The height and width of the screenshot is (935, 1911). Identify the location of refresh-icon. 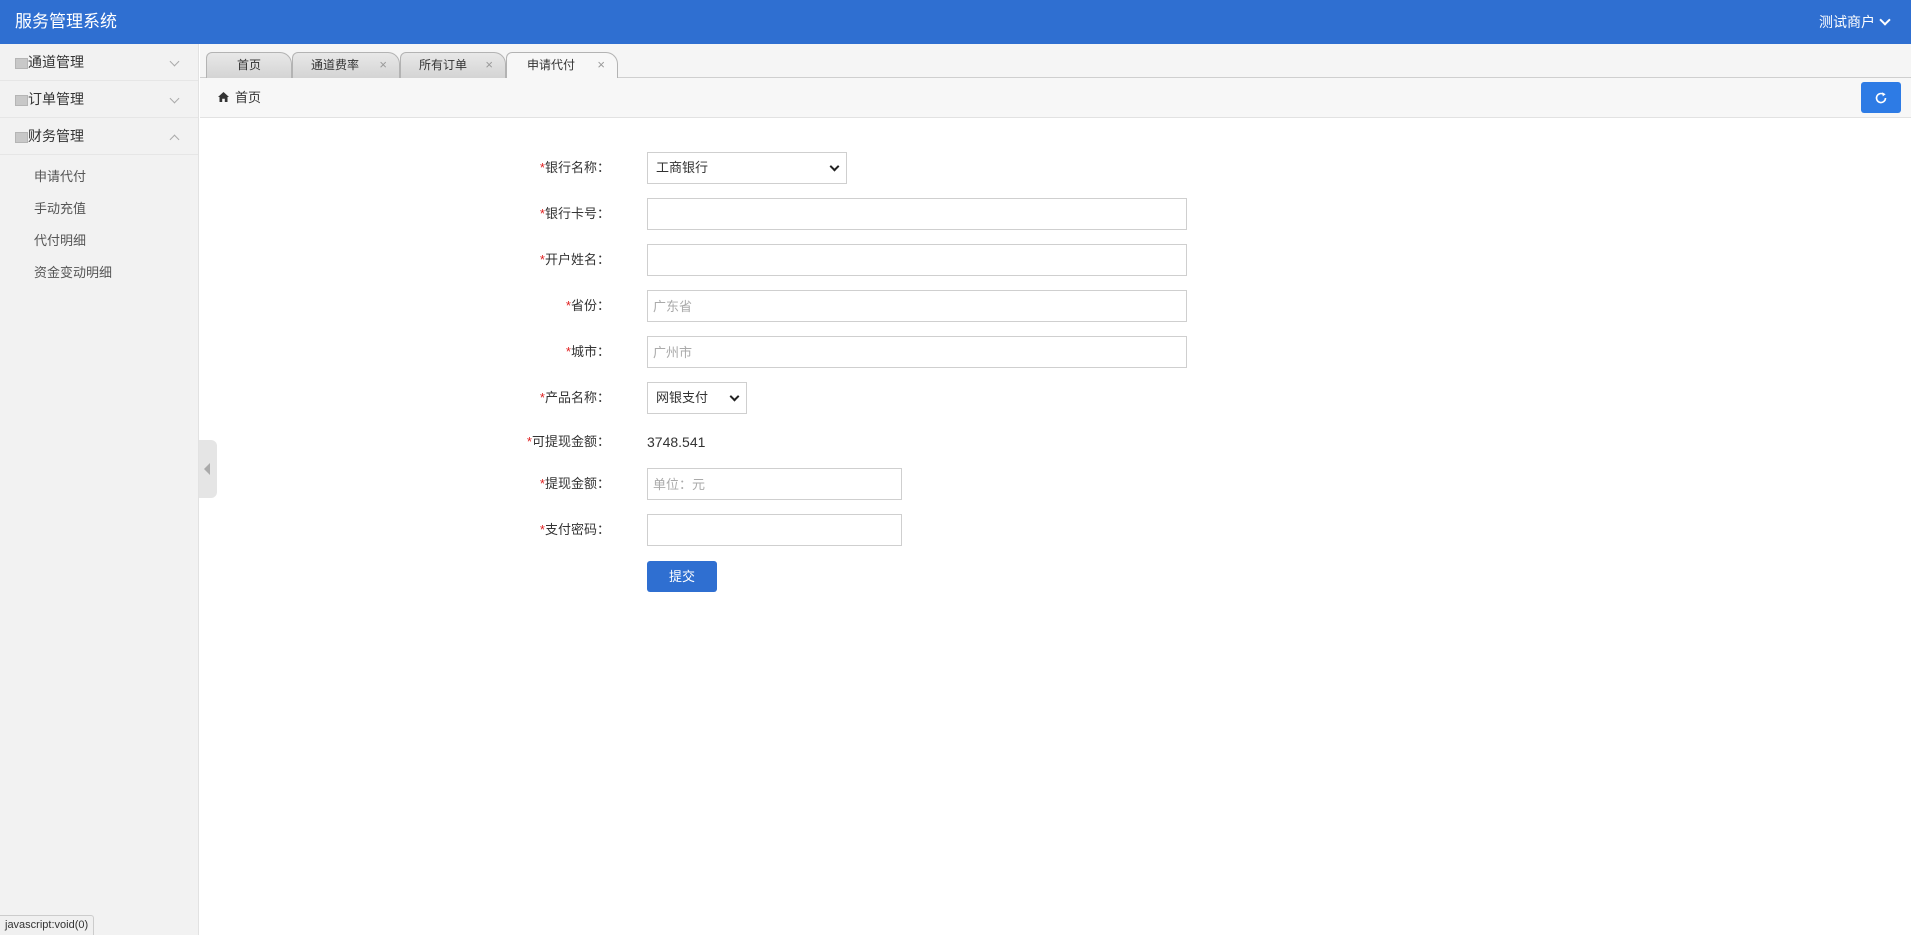
(1881, 98).